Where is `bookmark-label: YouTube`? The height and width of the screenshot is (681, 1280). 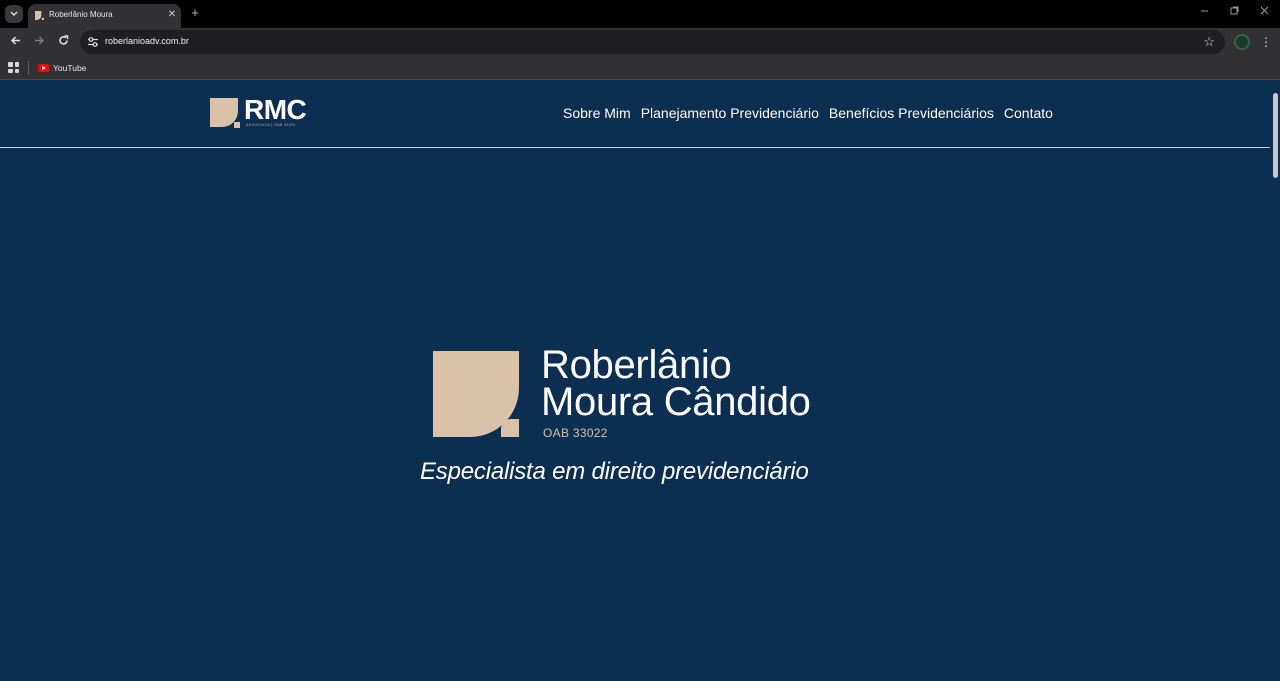 bookmark-label: YouTube is located at coordinates (70, 68).